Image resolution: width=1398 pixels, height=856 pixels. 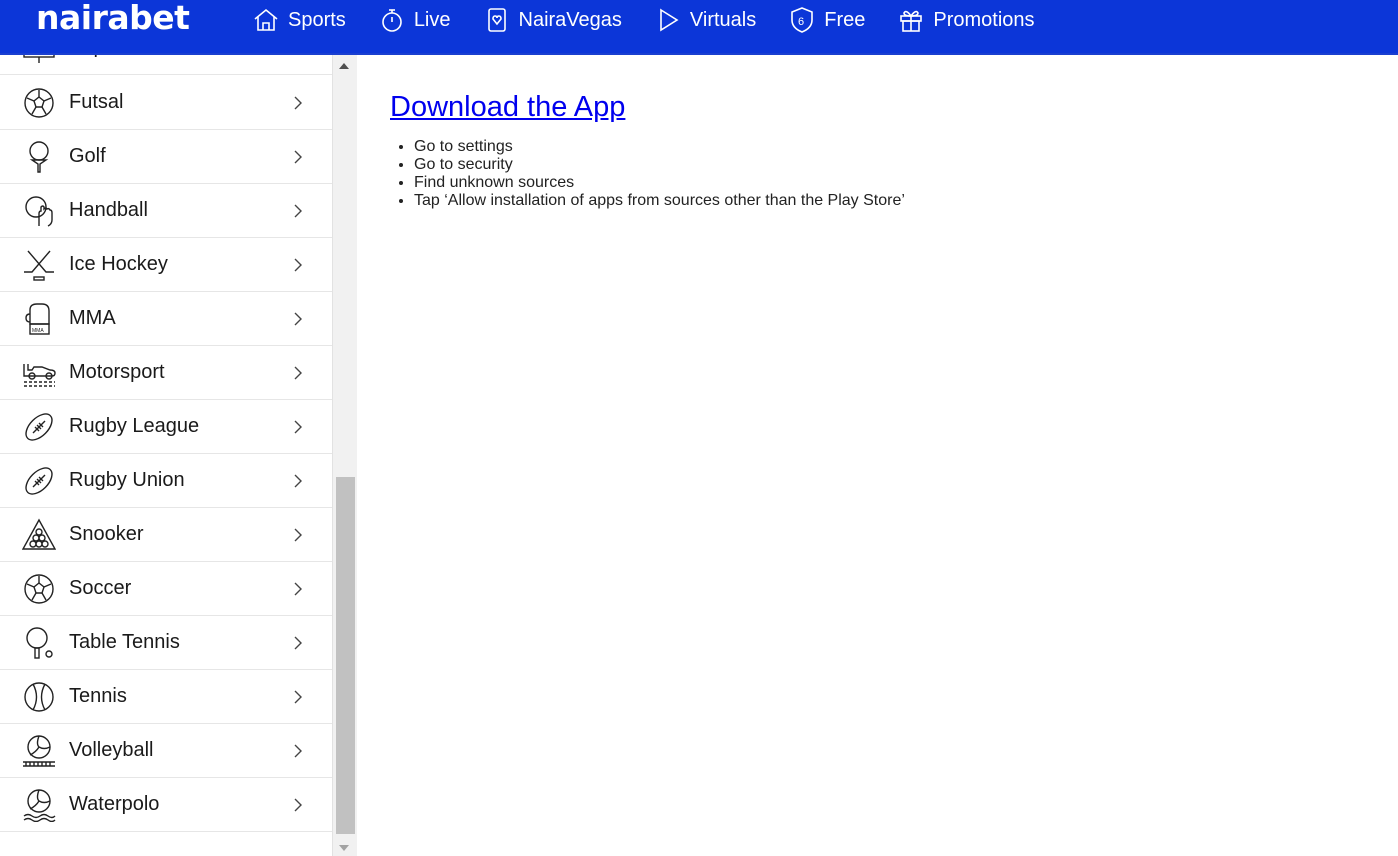 What do you see at coordinates (106, 534) in the screenshot?
I see `sidebar-item-label: Snooker` at bounding box center [106, 534].